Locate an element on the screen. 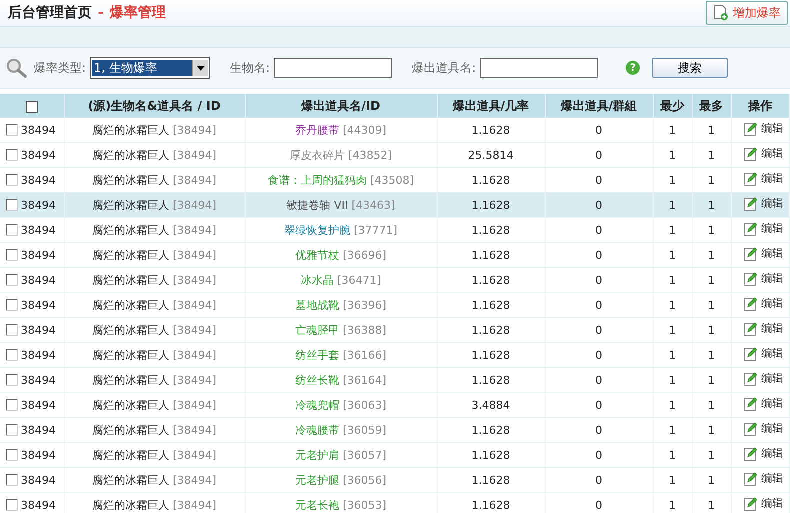  item-name: 敏捷卷轴 VII is located at coordinates (317, 205).